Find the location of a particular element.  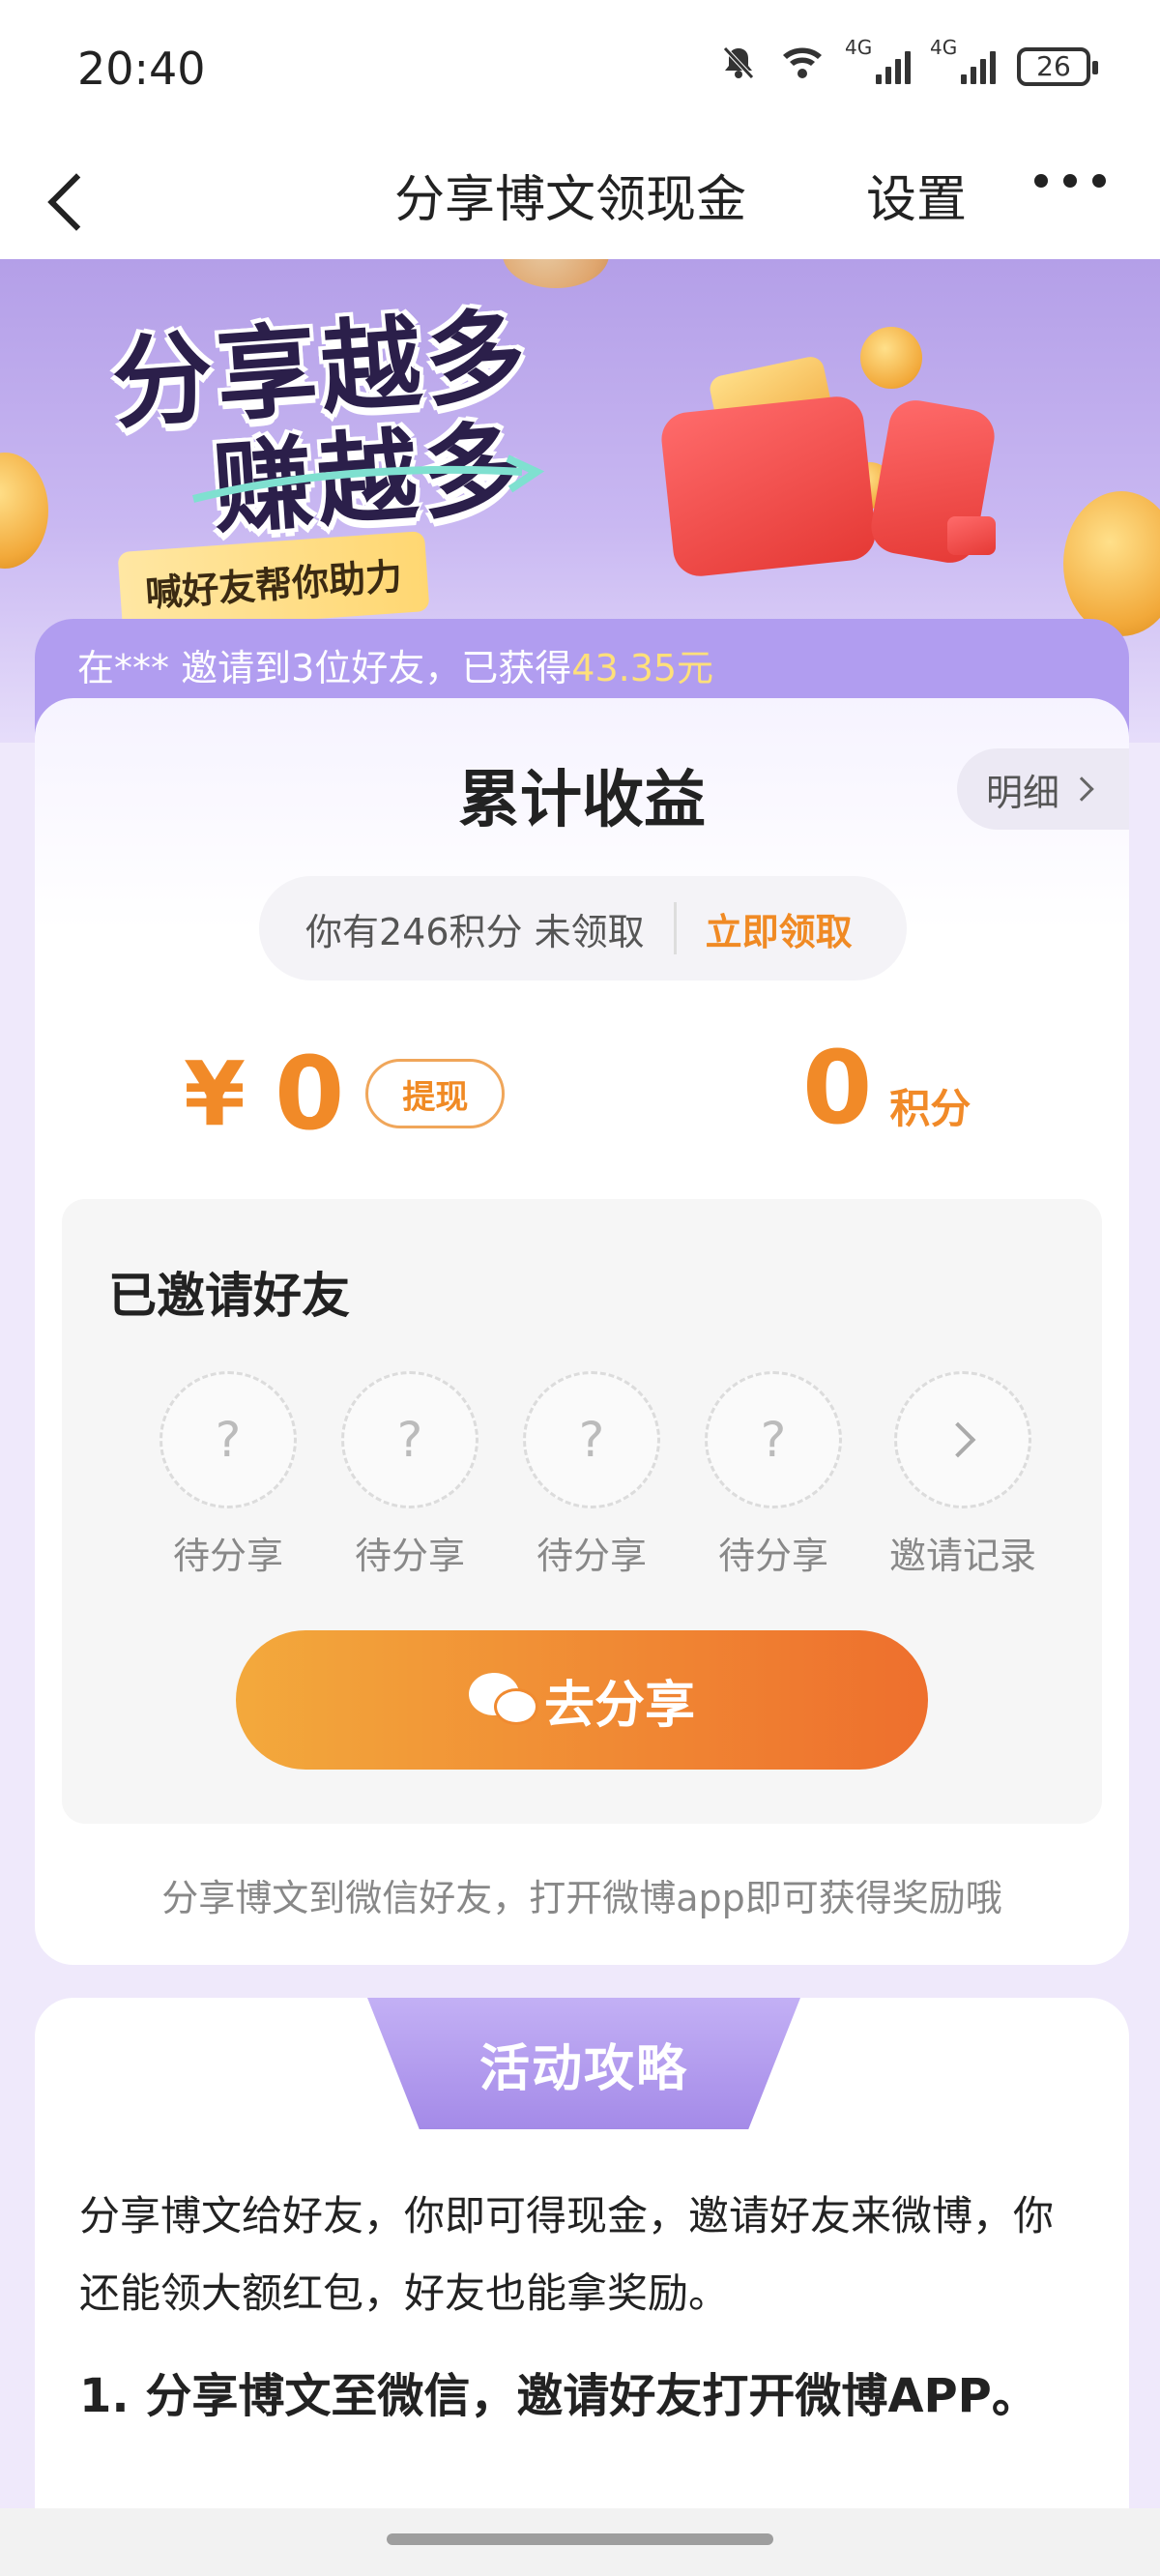

cash-balance: ¥ 0 提现 is located at coordinates (345, 1094).